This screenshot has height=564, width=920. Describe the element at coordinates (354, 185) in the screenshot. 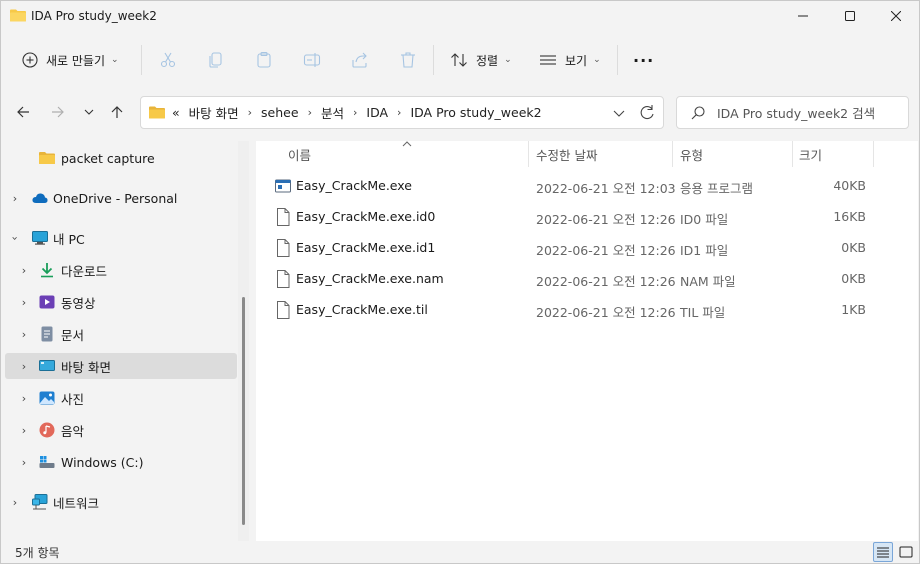

I see `file-name: Easy_CrackMe.exe` at that location.